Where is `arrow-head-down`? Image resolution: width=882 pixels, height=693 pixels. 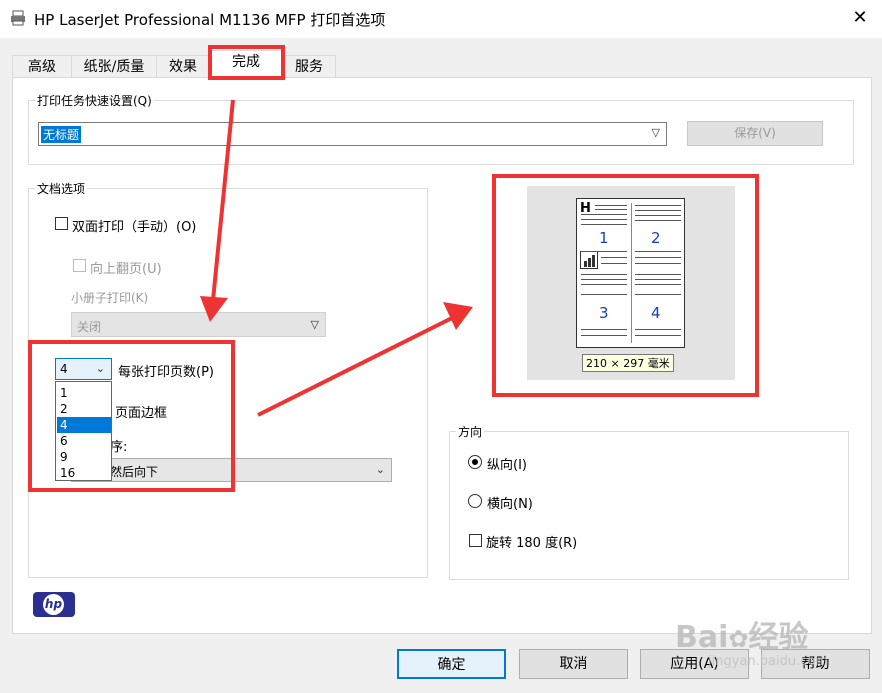
arrow-head-down is located at coordinates (214, 309).